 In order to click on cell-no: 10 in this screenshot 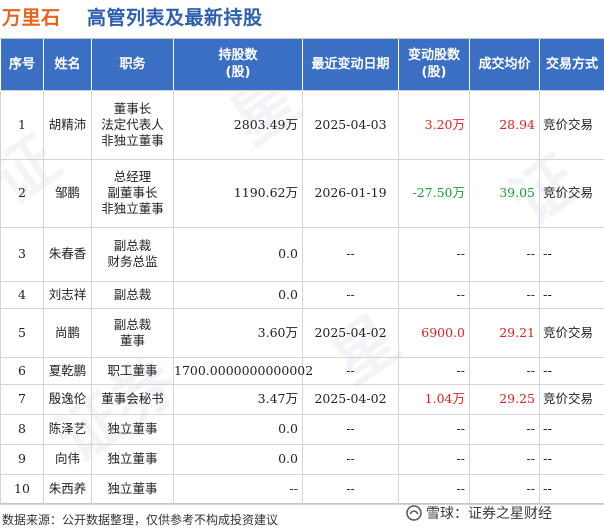, I will do `click(22, 489)`.